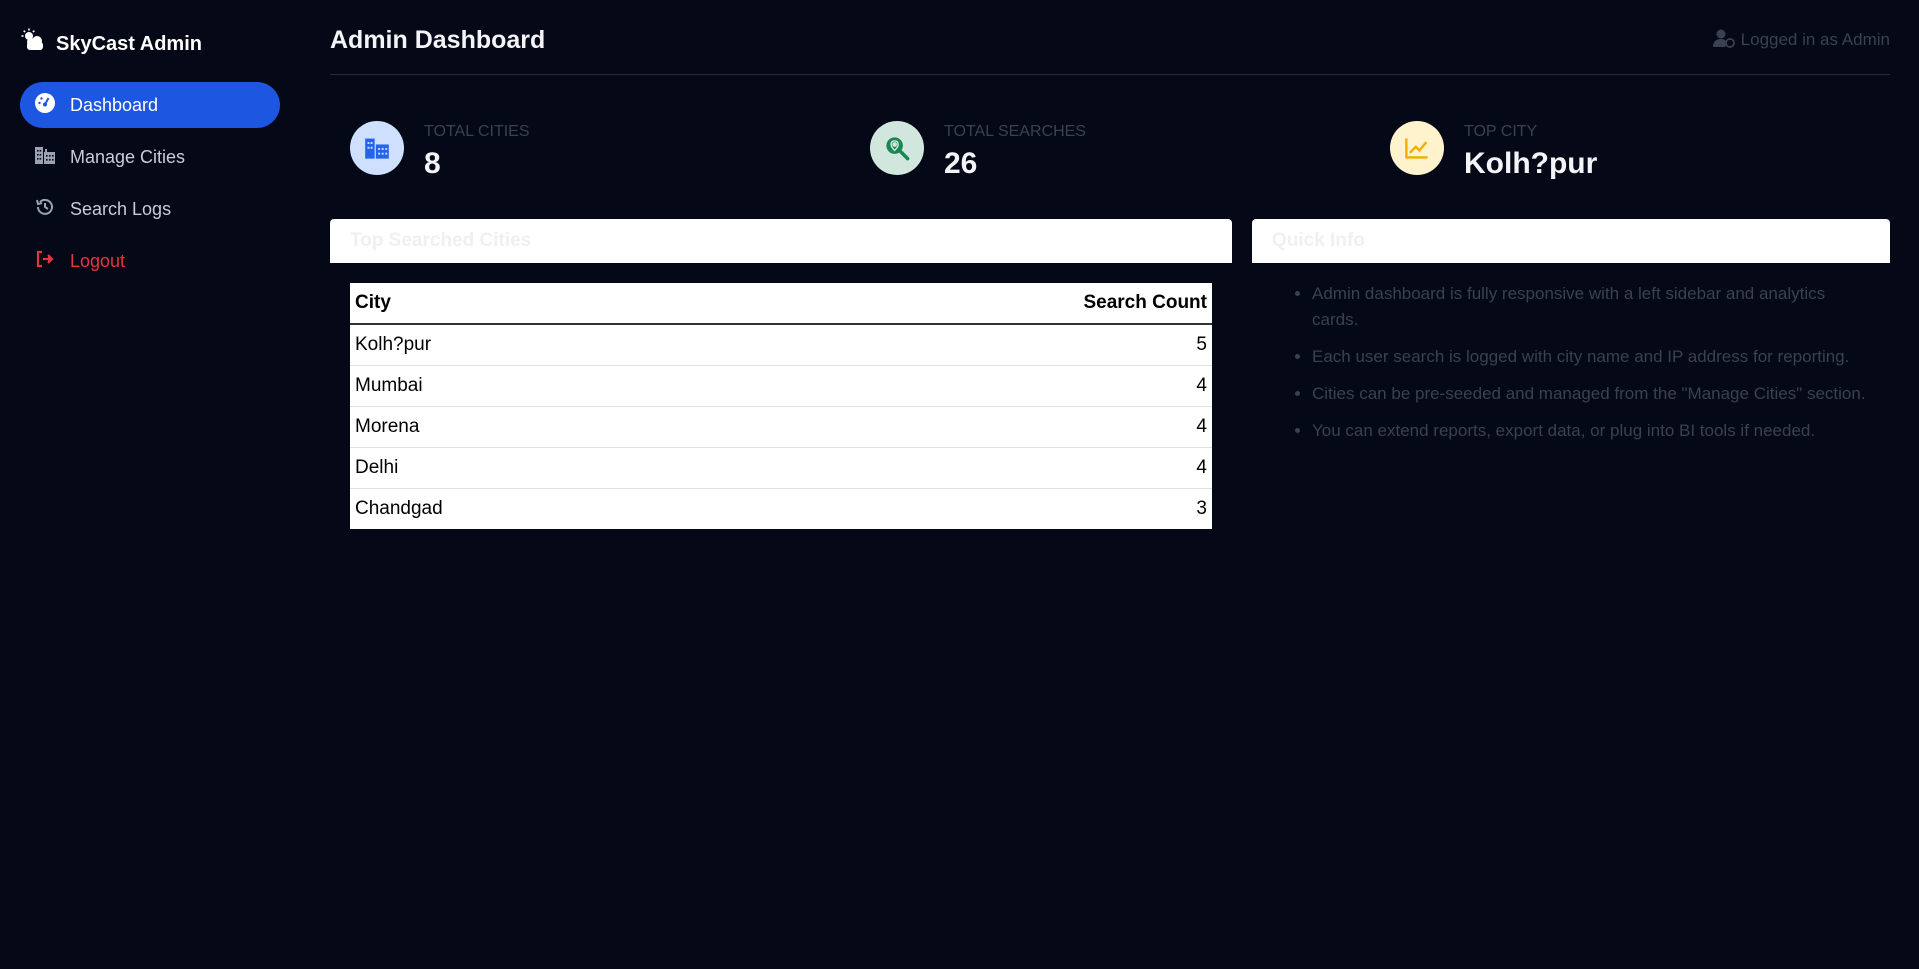 Image resolution: width=1919 pixels, height=969 pixels. What do you see at coordinates (45, 105) in the screenshot?
I see `gauge-icon` at bounding box center [45, 105].